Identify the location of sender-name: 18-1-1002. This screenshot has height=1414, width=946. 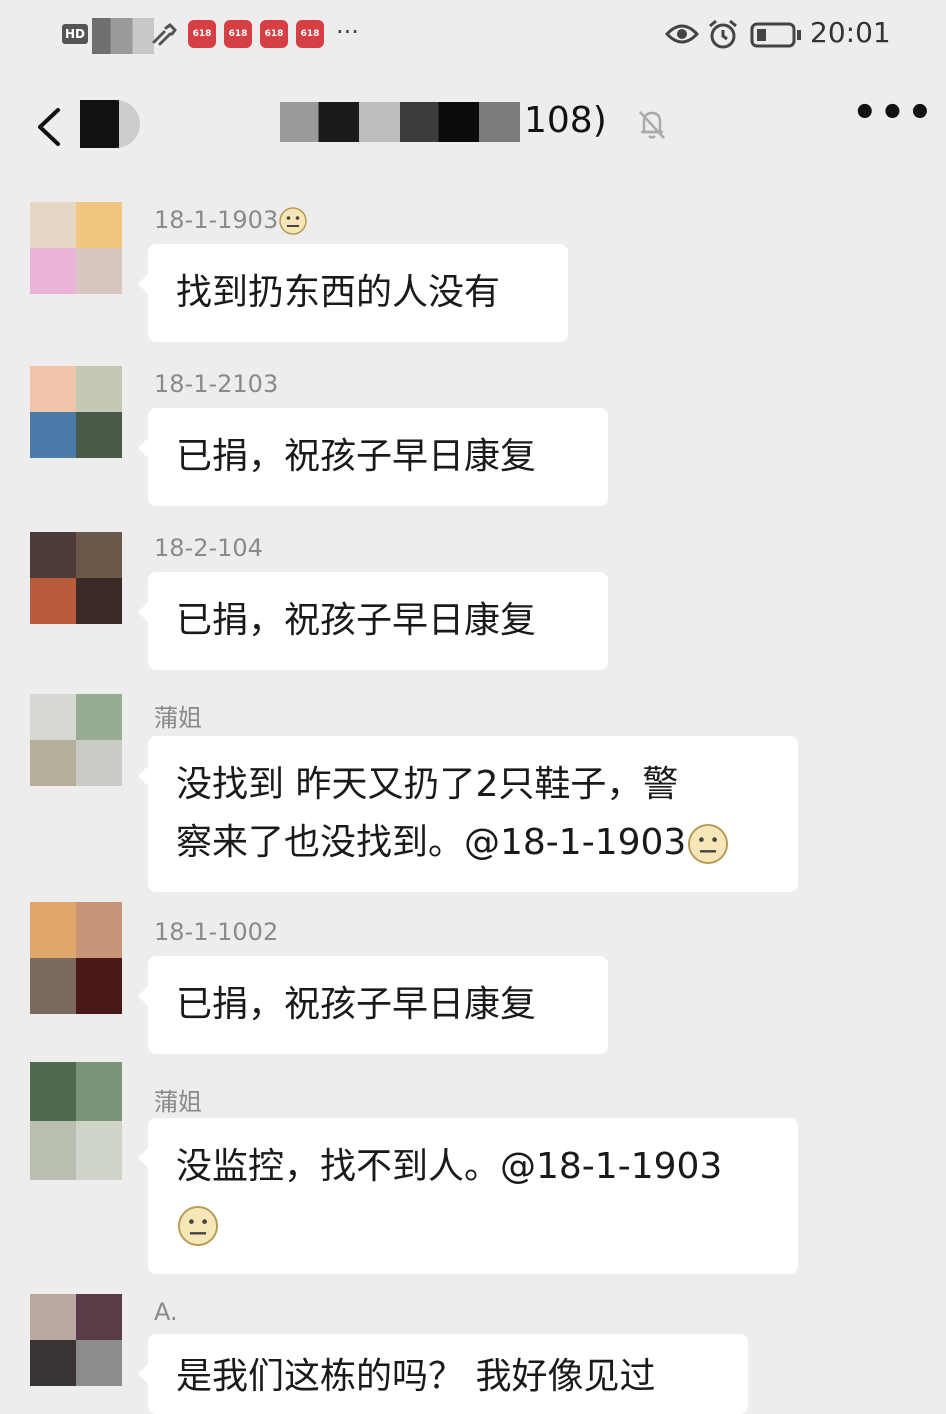
(216, 932).